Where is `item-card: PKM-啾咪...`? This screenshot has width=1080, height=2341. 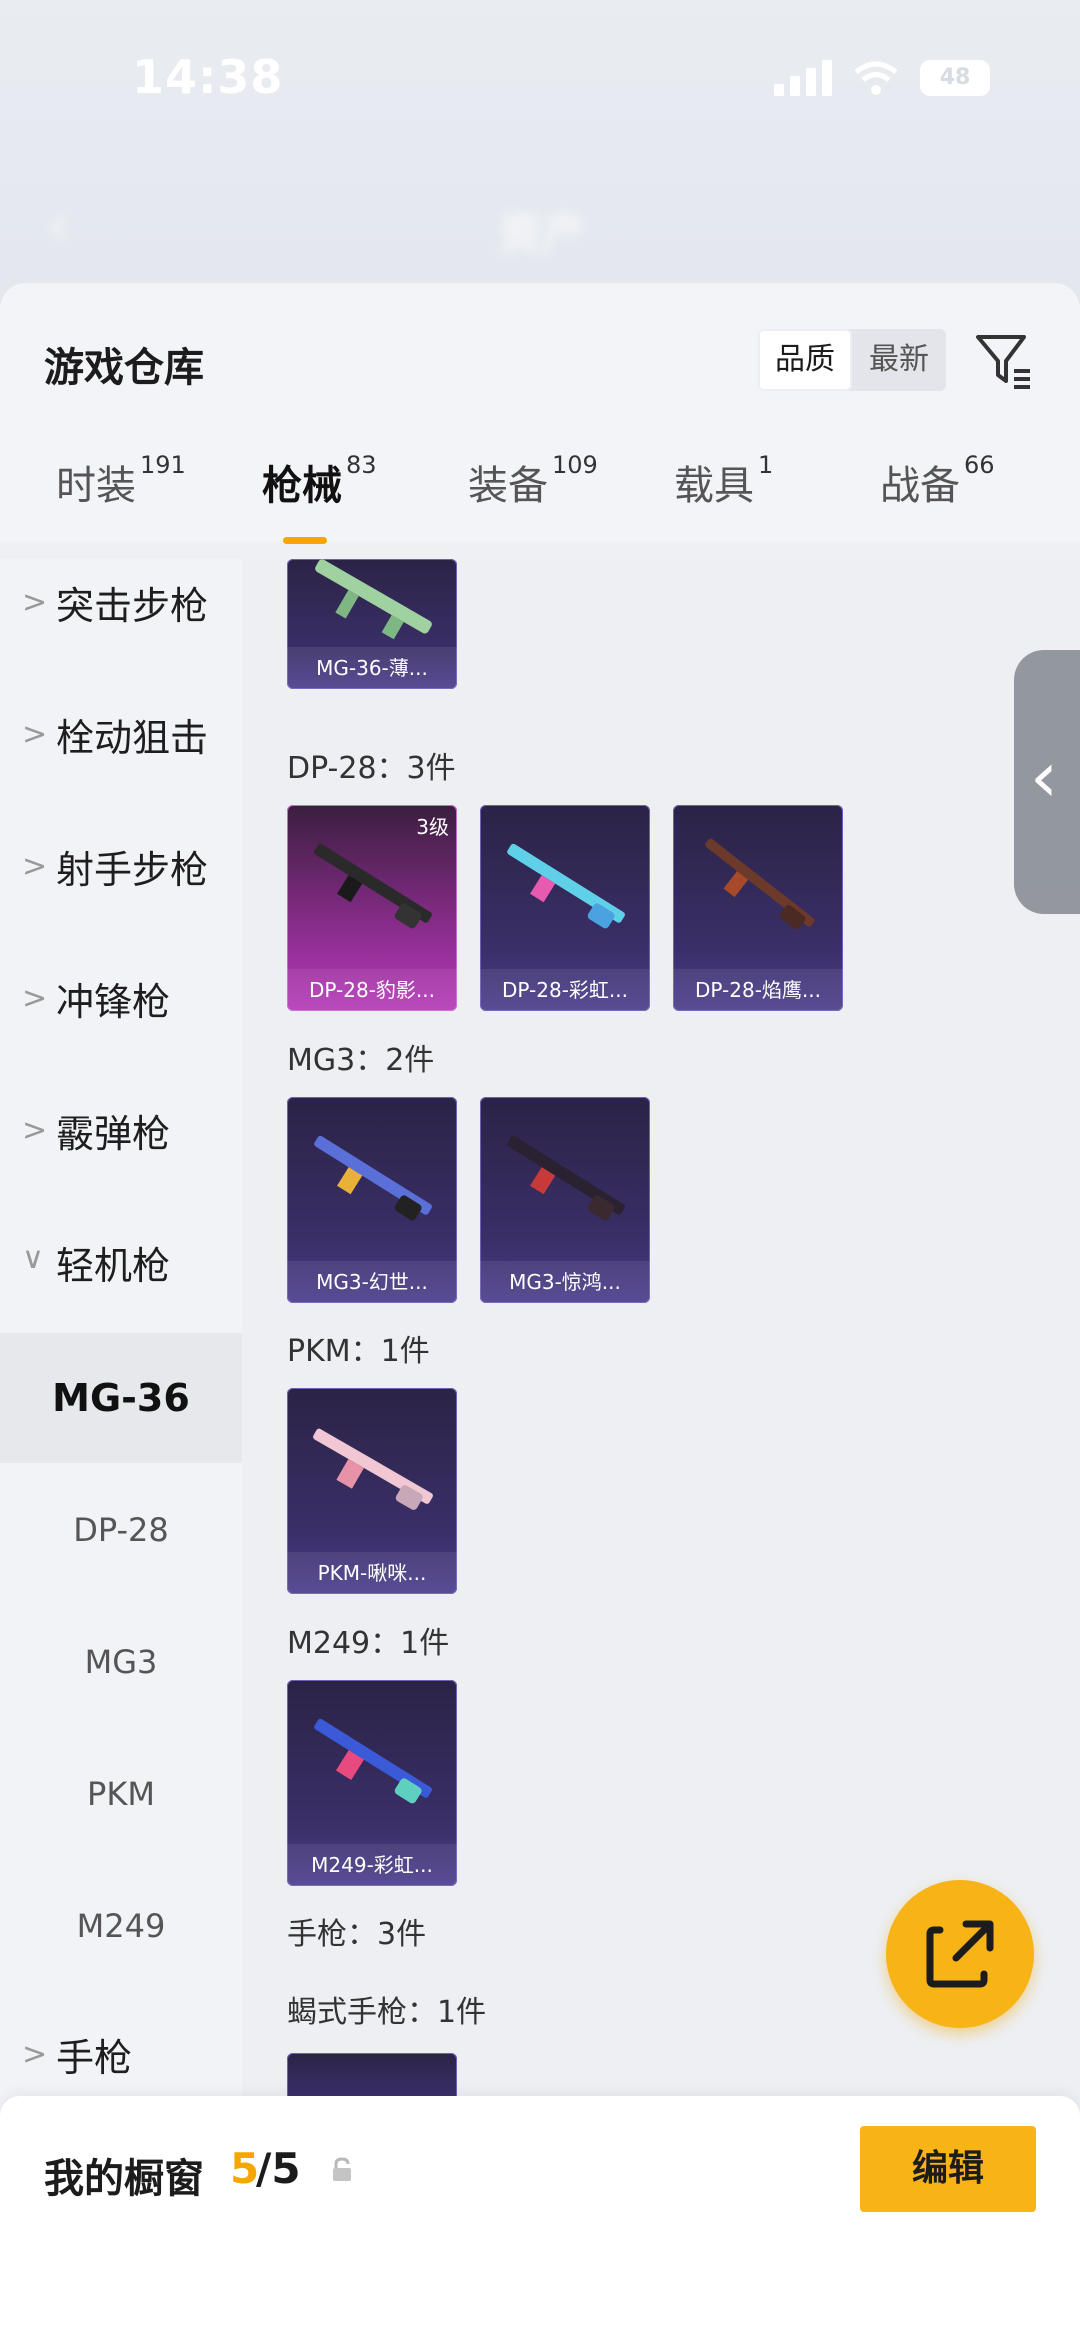
item-card: PKM-啾咪... is located at coordinates (372, 1491).